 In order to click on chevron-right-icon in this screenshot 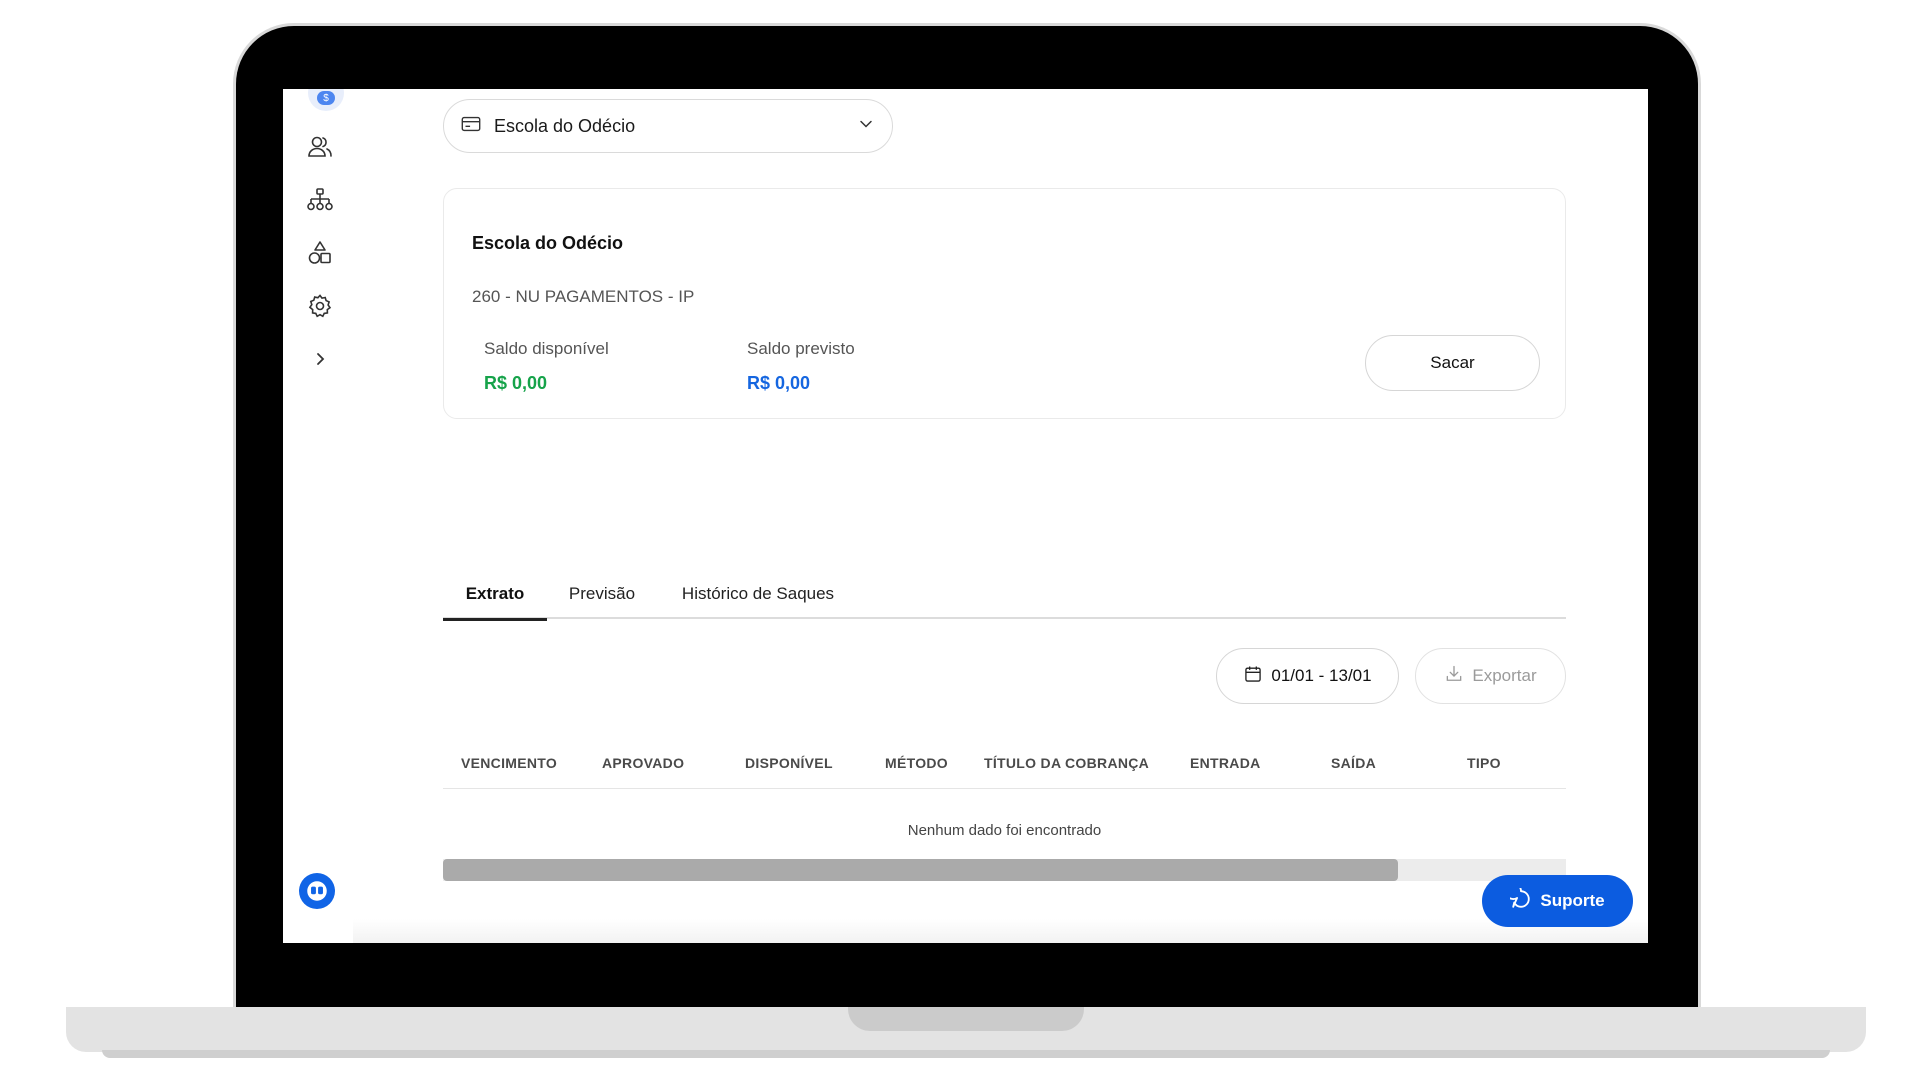, I will do `click(320, 359)`.